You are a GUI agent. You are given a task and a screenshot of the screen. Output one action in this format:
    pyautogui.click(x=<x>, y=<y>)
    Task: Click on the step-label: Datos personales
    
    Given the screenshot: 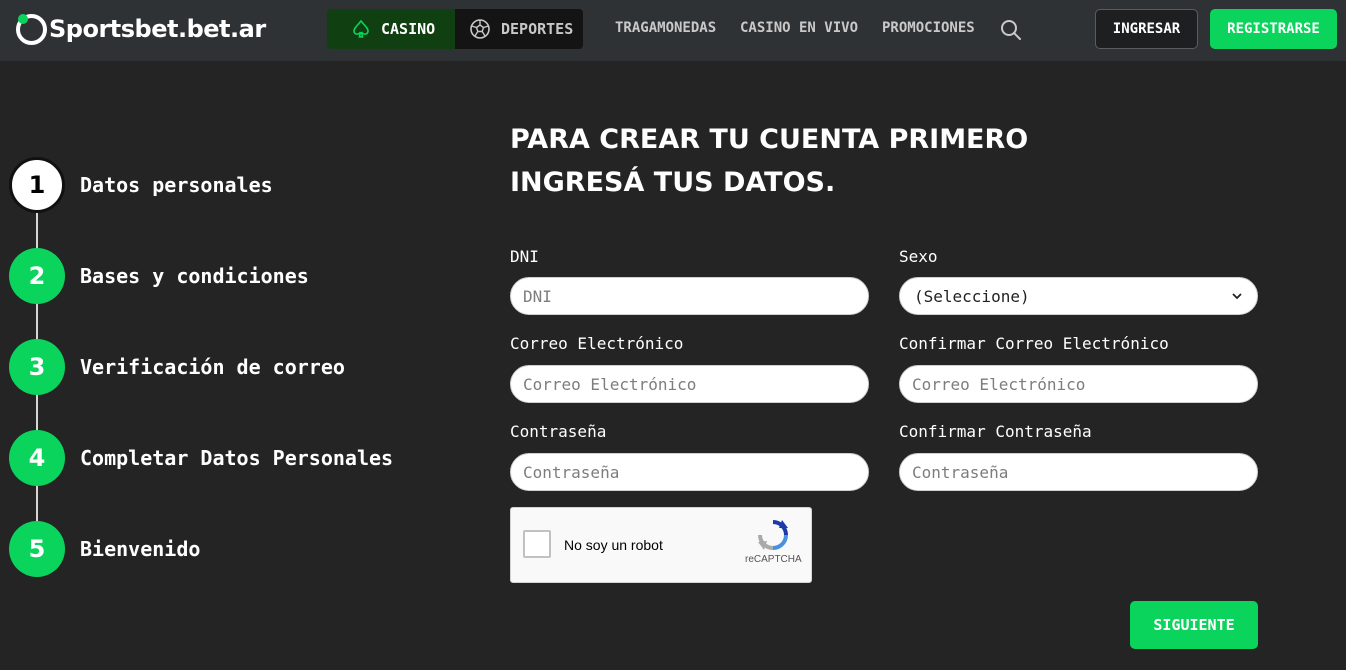 What is the action you would take?
    pyautogui.click(x=176, y=185)
    